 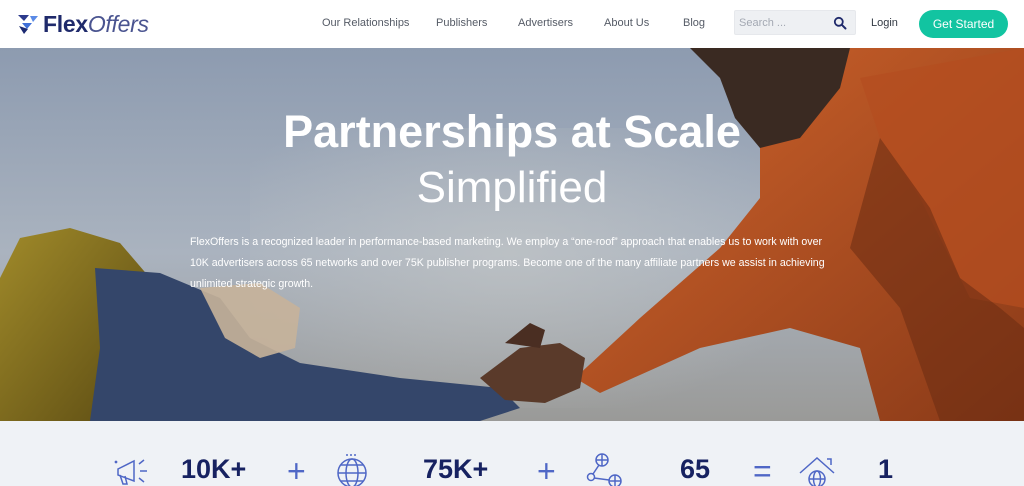 What do you see at coordinates (512, 187) in the screenshot?
I see `hero-subtitle: Simplified` at bounding box center [512, 187].